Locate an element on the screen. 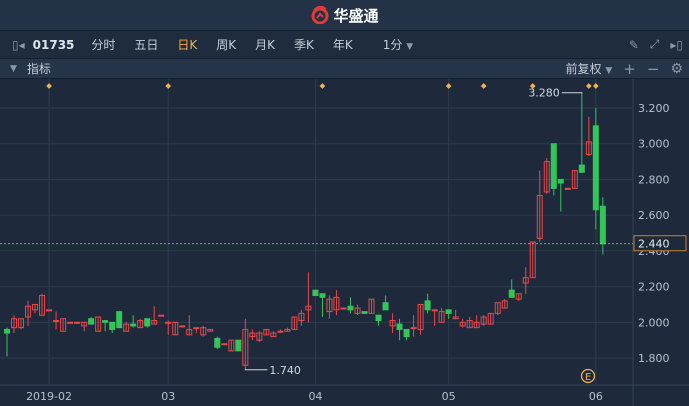  max-price-label: 3.280 is located at coordinates (544, 93).